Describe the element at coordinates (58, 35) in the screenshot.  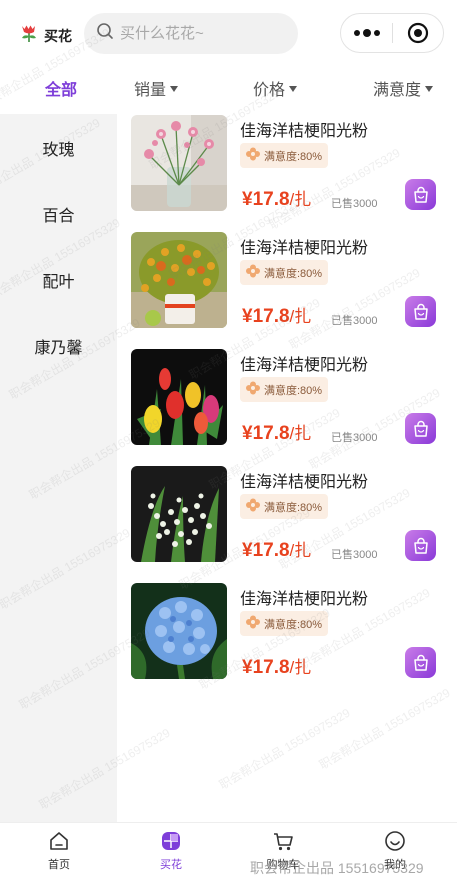
I see `page-title: 买花` at that location.